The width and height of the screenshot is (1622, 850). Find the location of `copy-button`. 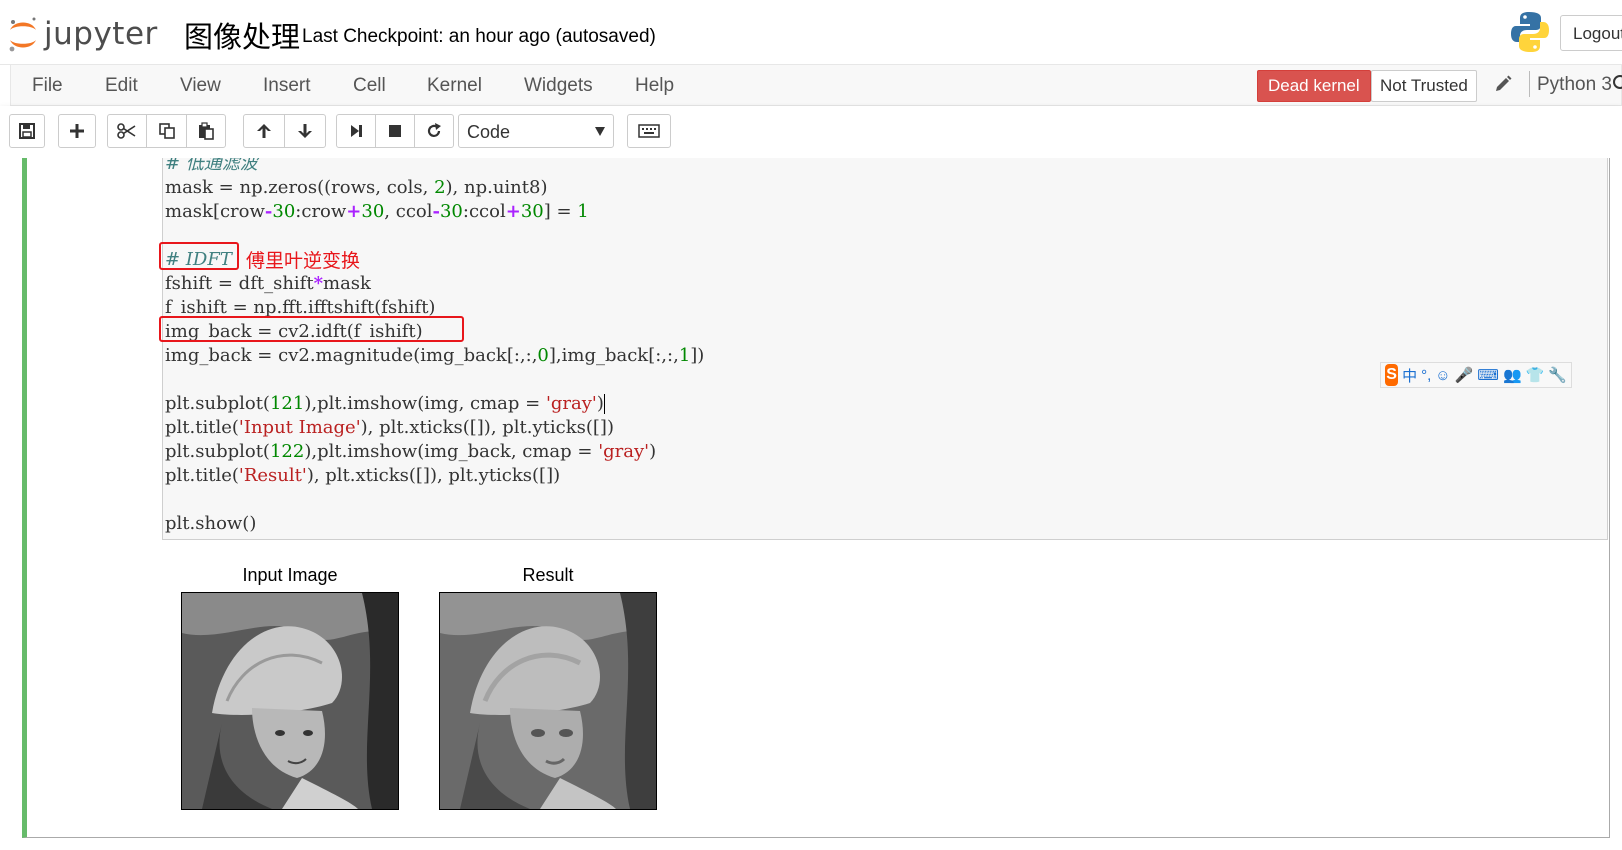

copy-button is located at coordinates (166, 131).